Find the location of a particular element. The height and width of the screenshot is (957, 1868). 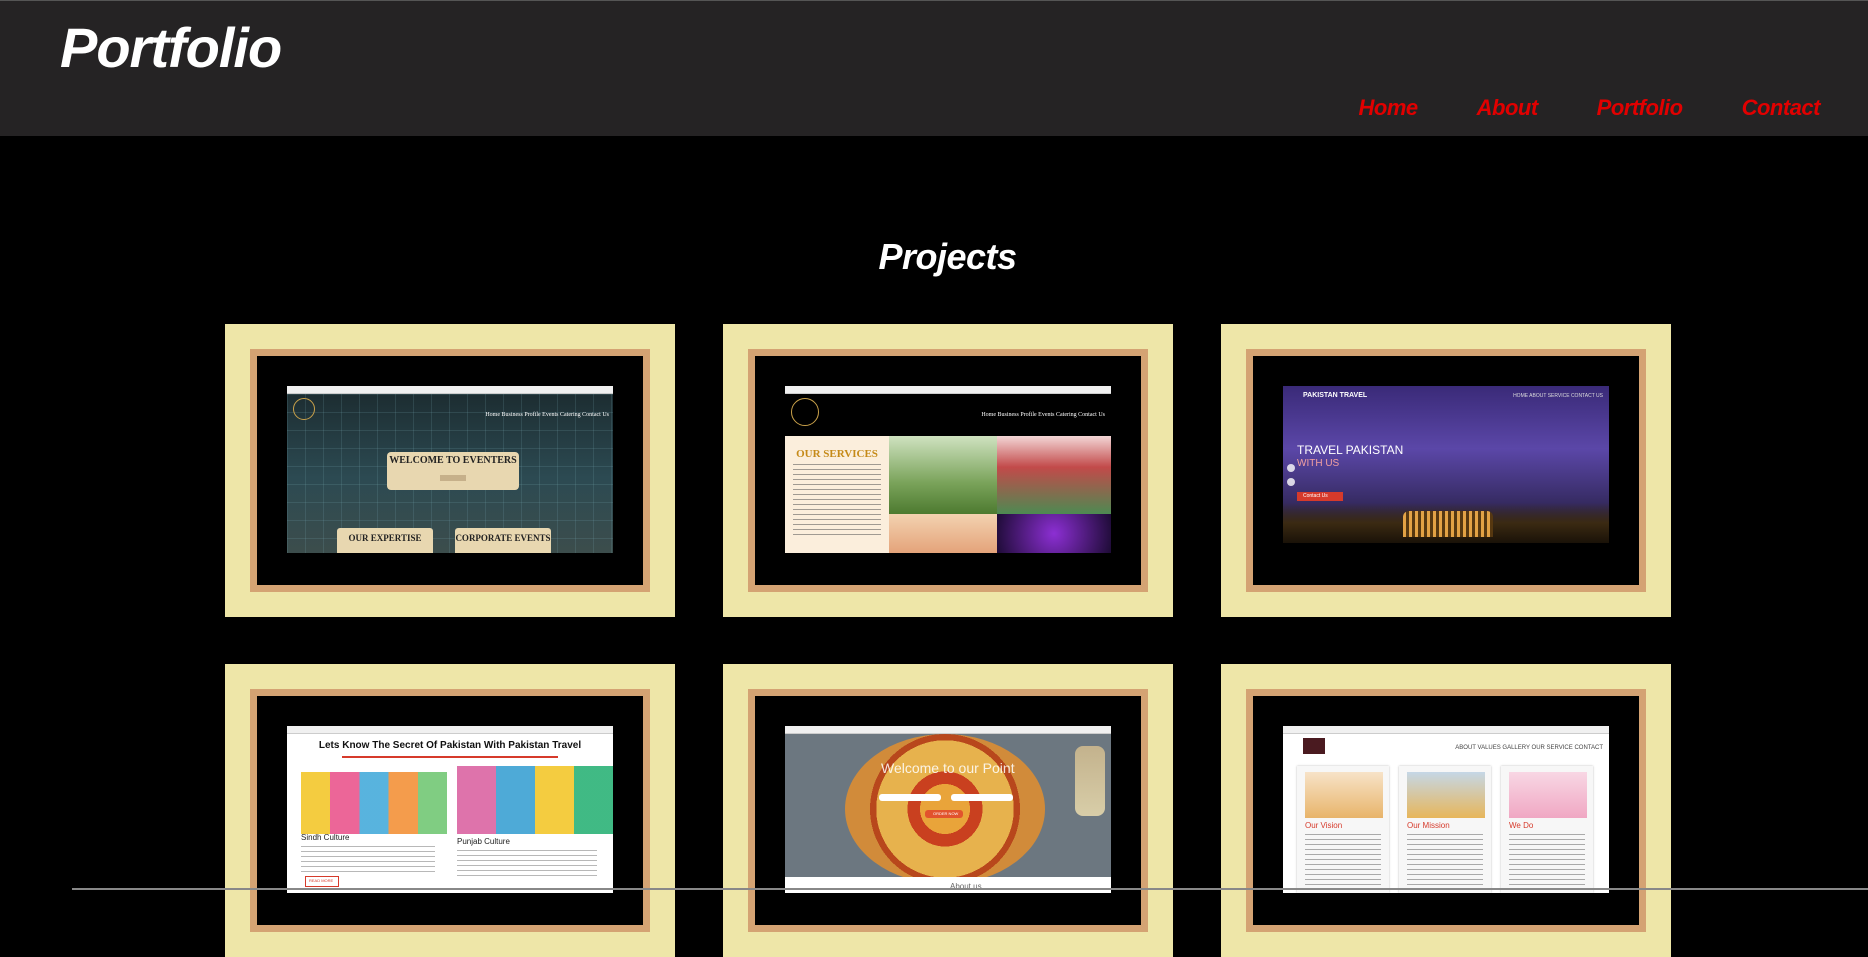

read-more-button: READ MORE is located at coordinates (322, 881).